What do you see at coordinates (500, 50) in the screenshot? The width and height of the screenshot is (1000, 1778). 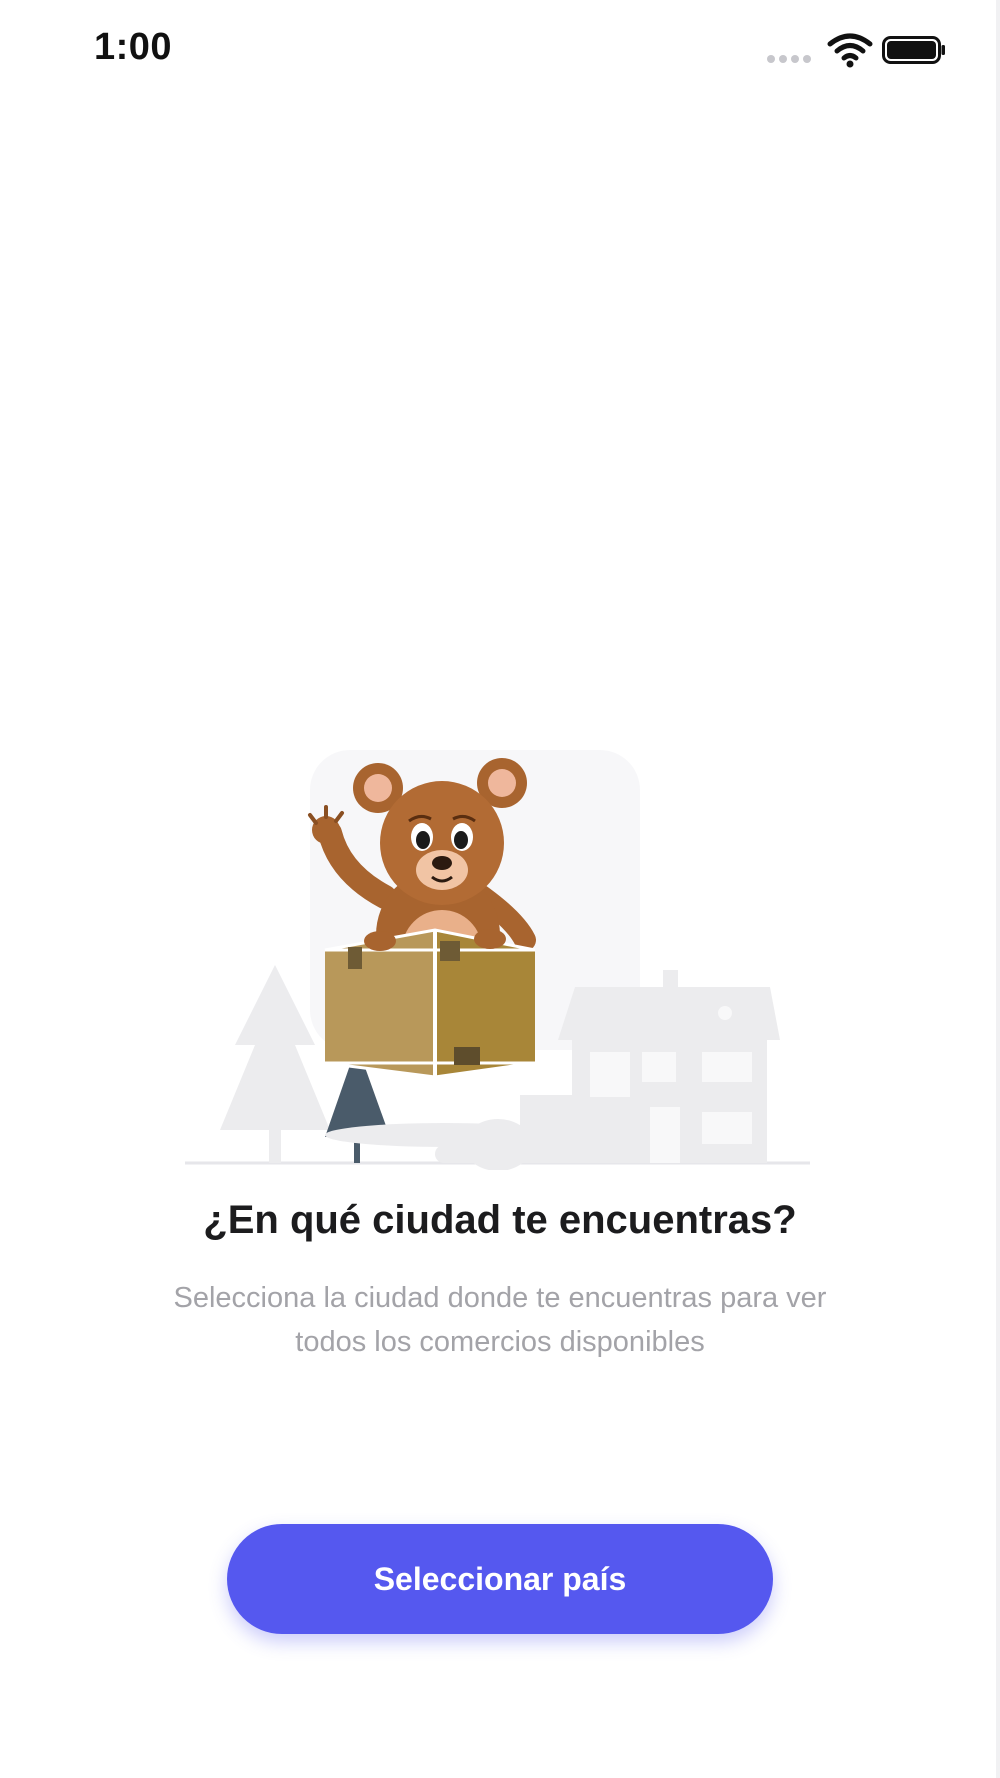 I see `status-bar: 1:00` at bounding box center [500, 50].